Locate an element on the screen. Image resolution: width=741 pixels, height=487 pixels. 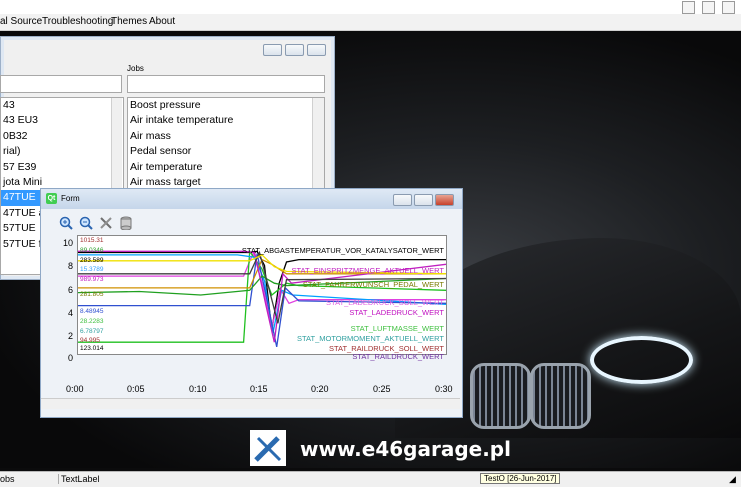
menu-item-themes: Themes is located at coordinates (129, 21).